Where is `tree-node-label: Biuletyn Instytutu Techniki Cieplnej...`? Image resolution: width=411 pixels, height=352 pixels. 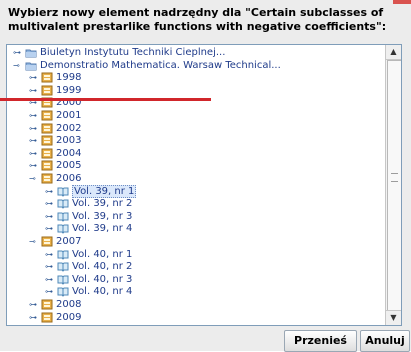
tree-node-label: Biuletyn Instytutu Techniki Cieplnej... is located at coordinates (133, 52).